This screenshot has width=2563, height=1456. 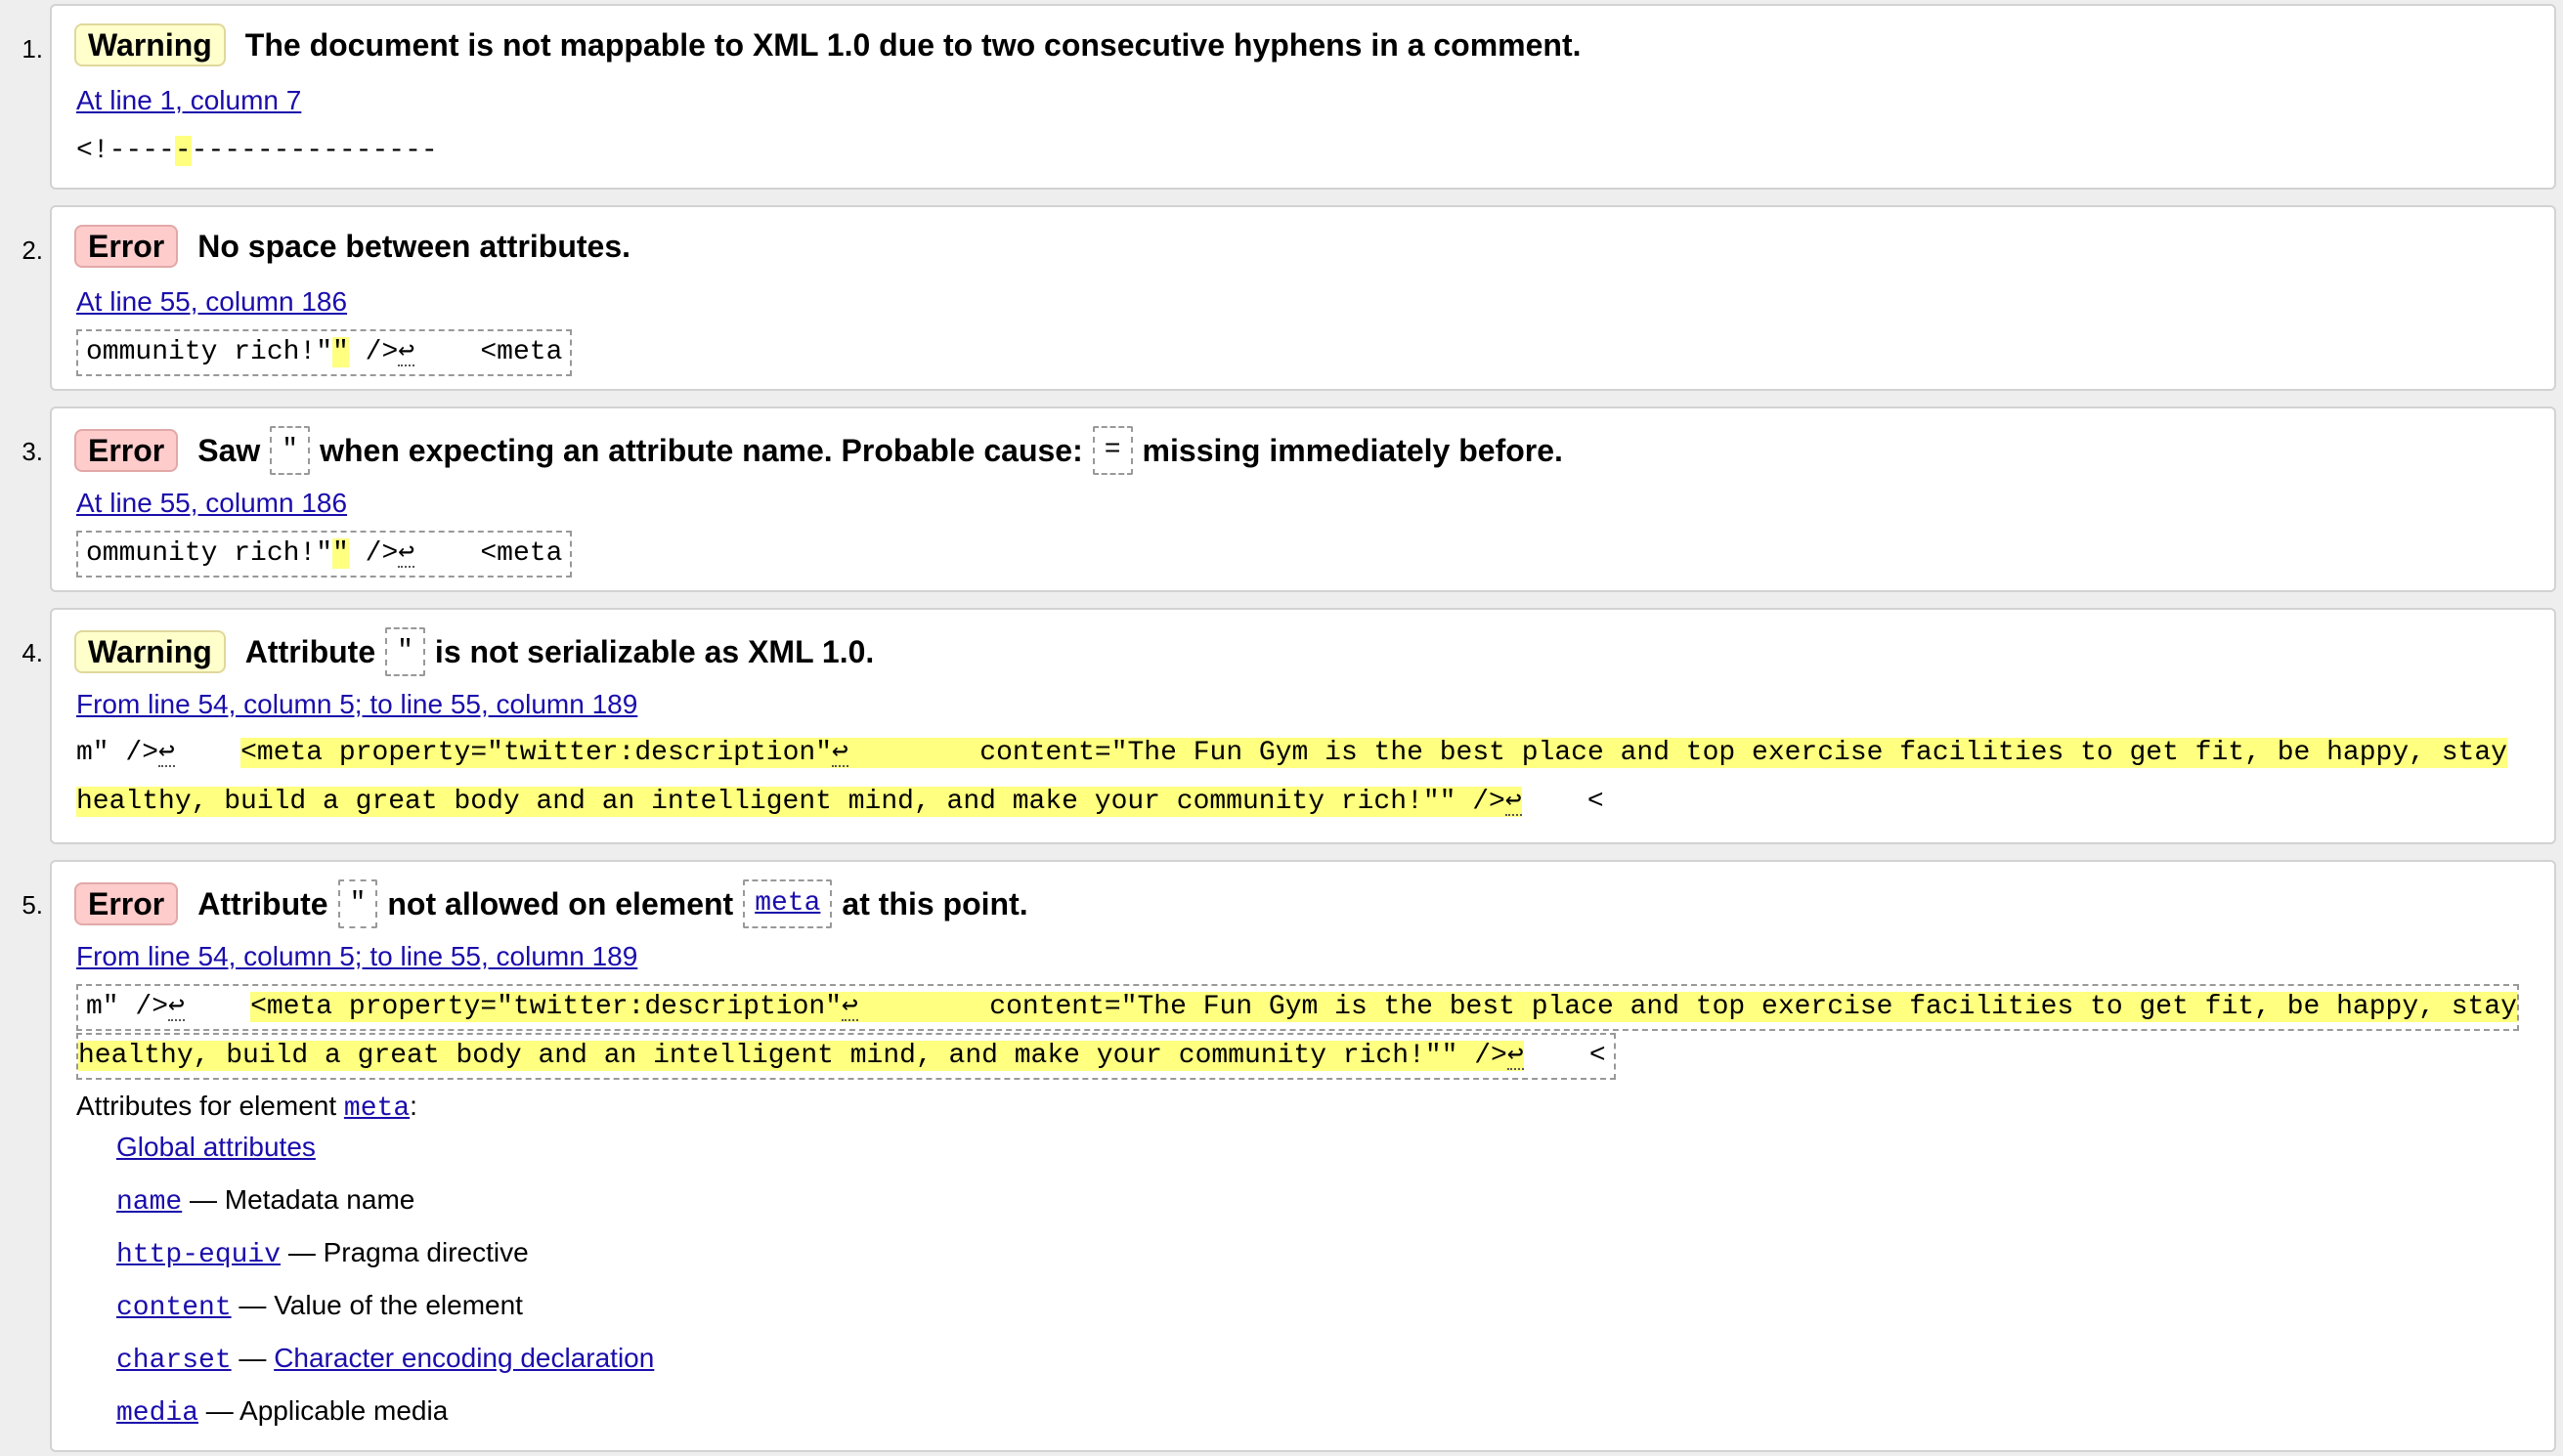 I want to click on attribute-description-link: Character encoding declaration, so click(x=464, y=1358).